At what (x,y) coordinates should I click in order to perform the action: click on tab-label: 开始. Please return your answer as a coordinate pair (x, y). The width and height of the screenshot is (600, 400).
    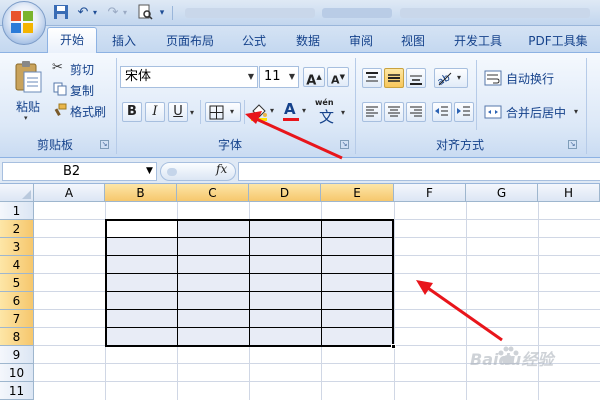
    Looking at the image, I should click on (71, 40).